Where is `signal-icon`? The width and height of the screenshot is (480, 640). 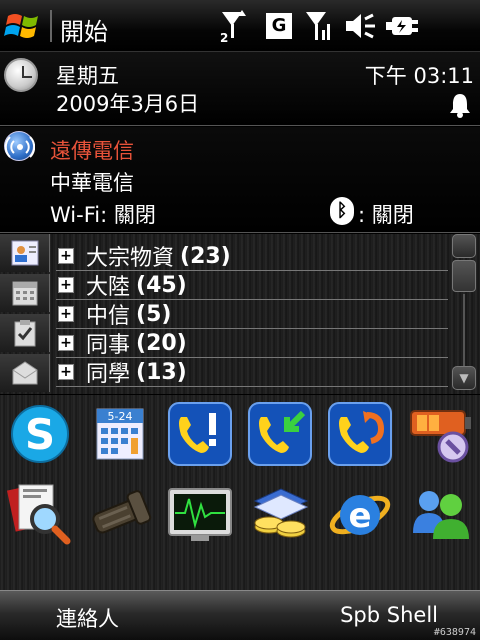
signal-icon is located at coordinates (319, 26).